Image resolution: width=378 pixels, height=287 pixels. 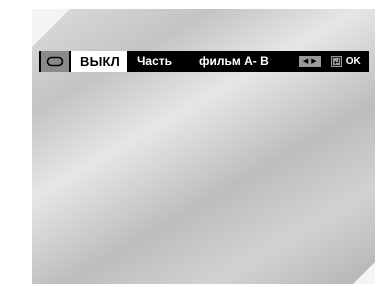 I want to click on ok-label: OK, so click(x=353, y=61).